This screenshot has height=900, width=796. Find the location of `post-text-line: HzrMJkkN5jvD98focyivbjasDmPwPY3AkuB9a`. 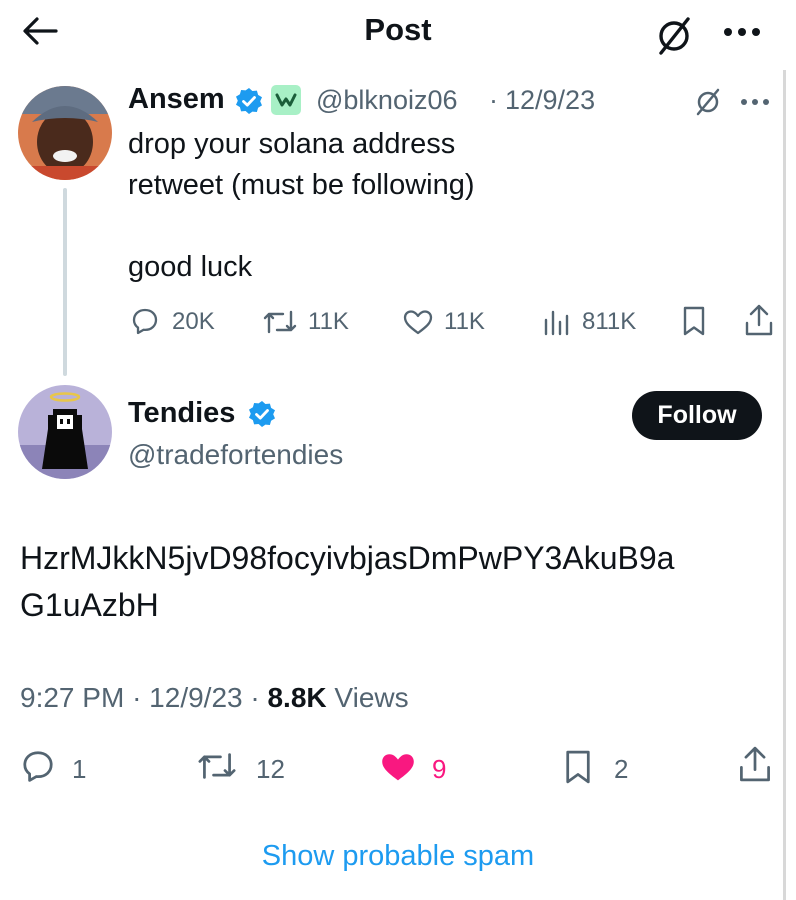

post-text-line: HzrMJkkN5jvD98focyivbjasDmPwPY3AkuB9a is located at coordinates (347, 558).